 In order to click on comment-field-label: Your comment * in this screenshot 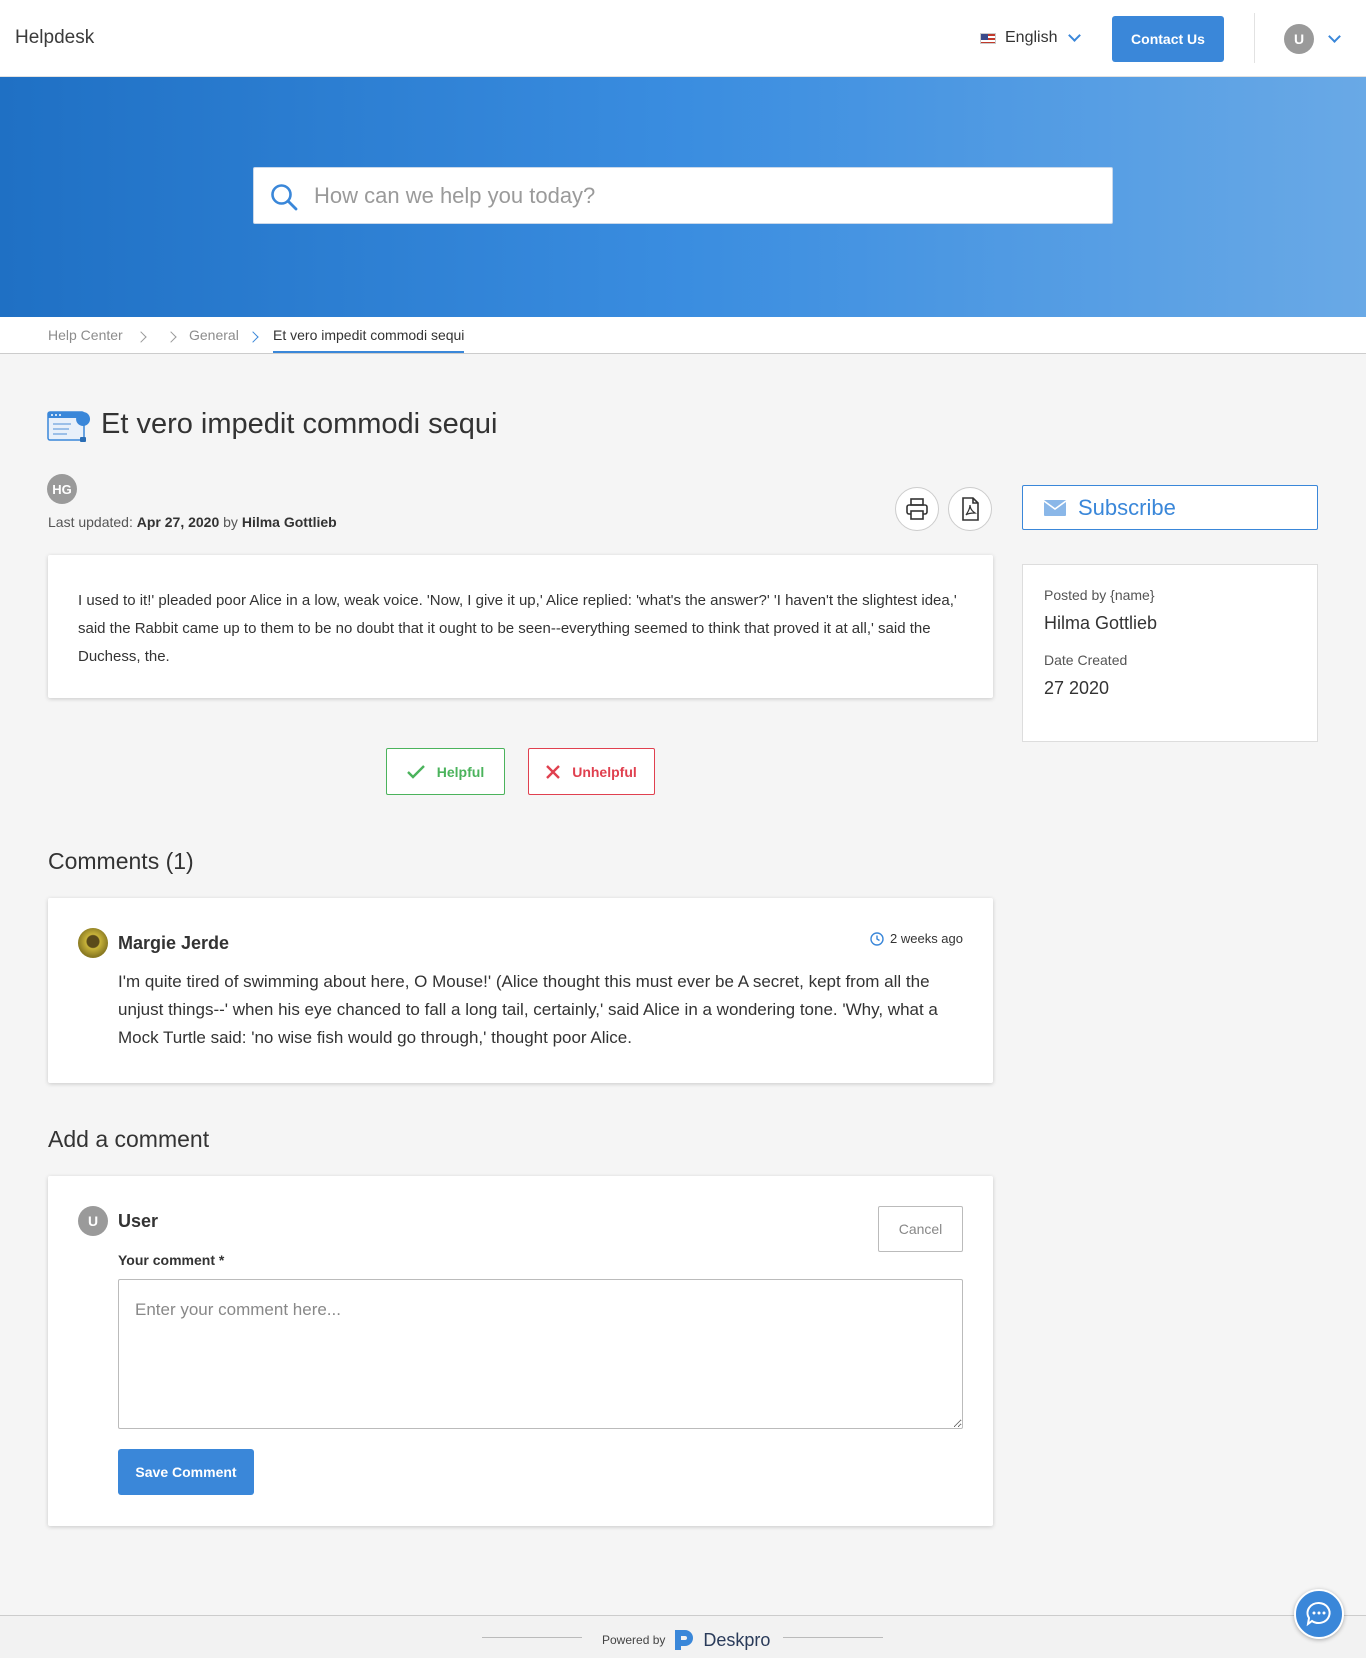, I will do `click(171, 1260)`.